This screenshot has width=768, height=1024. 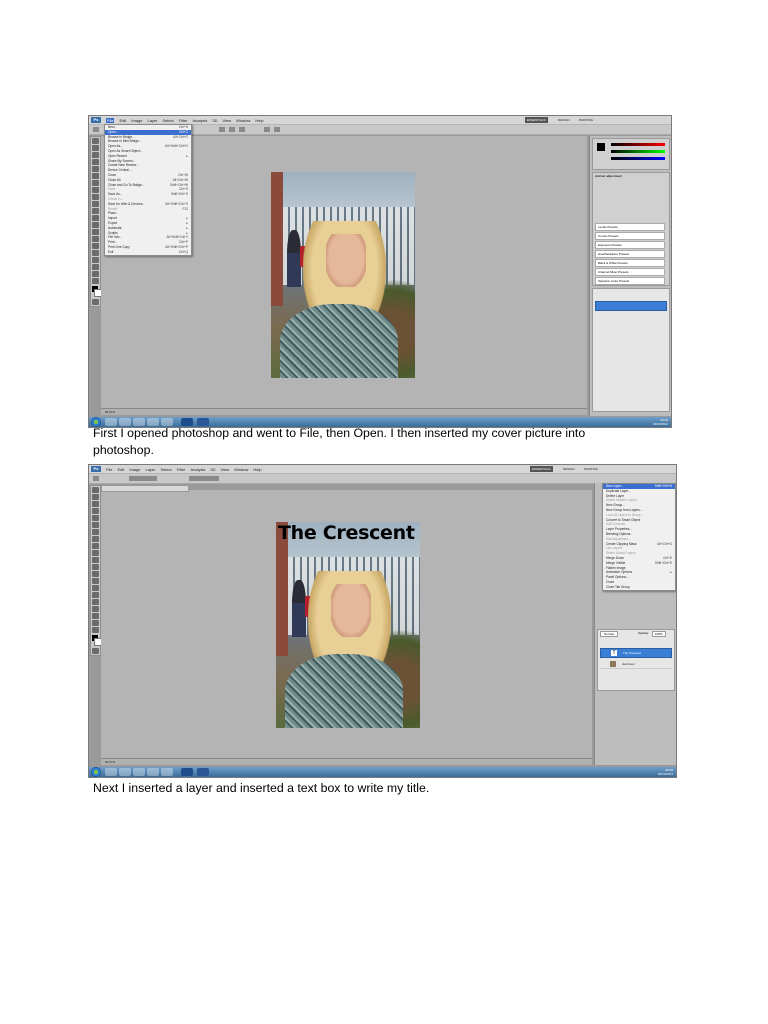 I want to click on layer-name: dsc/cover, so click(x=628, y=664).